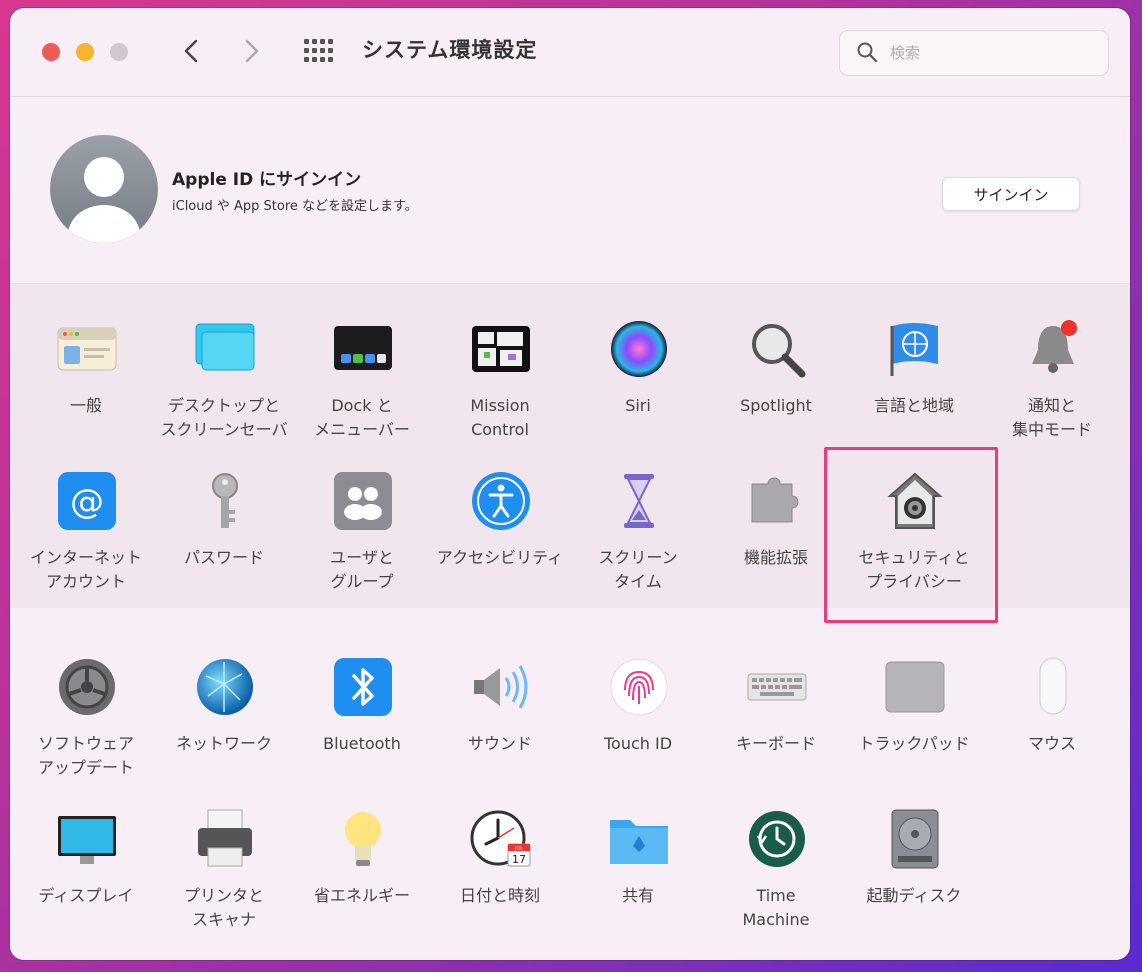 The image size is (1142, 972). What do you see at coordinates (638, 405) in the screenshot?
I see `pref-label: Siri` at bounding box center [638, 405].